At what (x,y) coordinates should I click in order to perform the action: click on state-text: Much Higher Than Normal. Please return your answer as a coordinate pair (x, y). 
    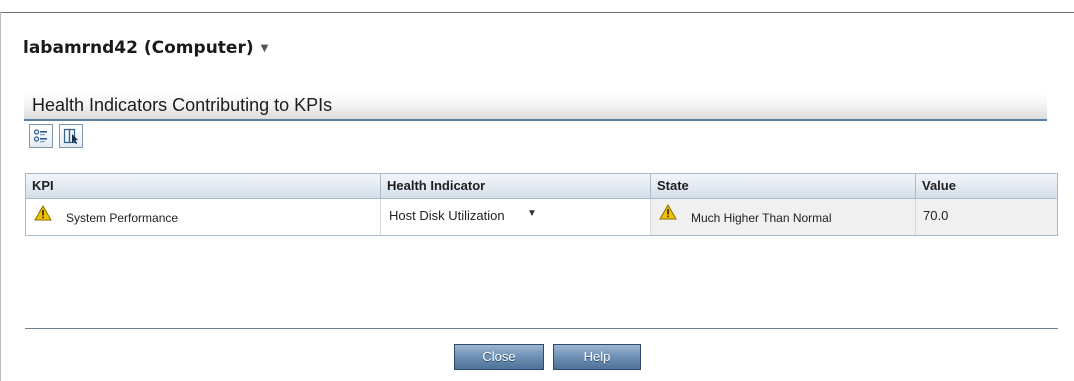
    Looking at the image, I should click on (761, 218).